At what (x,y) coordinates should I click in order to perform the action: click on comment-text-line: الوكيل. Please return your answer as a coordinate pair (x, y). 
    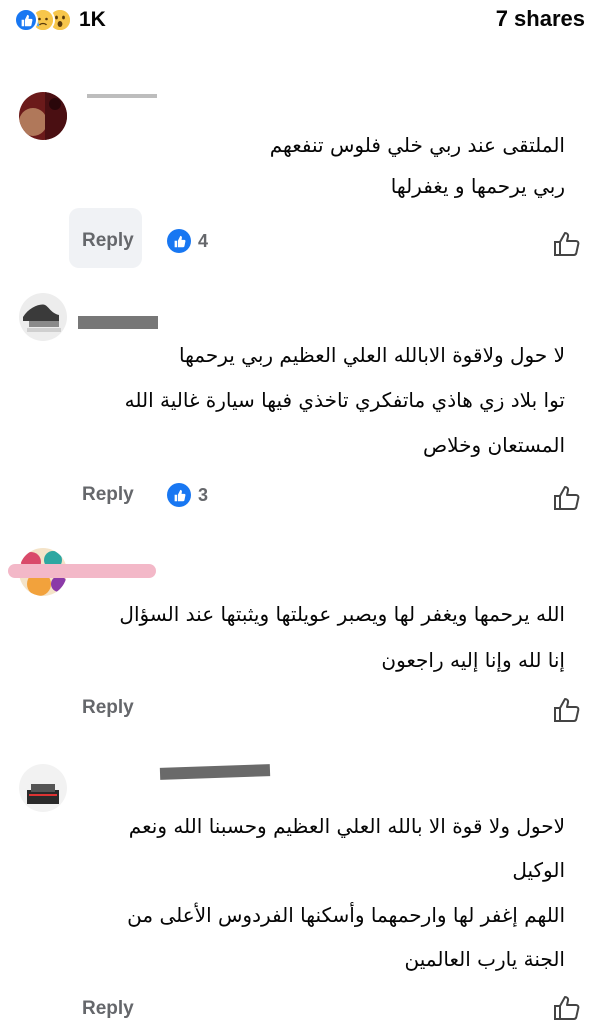
    Looking at the image, I should click on (538, 870).